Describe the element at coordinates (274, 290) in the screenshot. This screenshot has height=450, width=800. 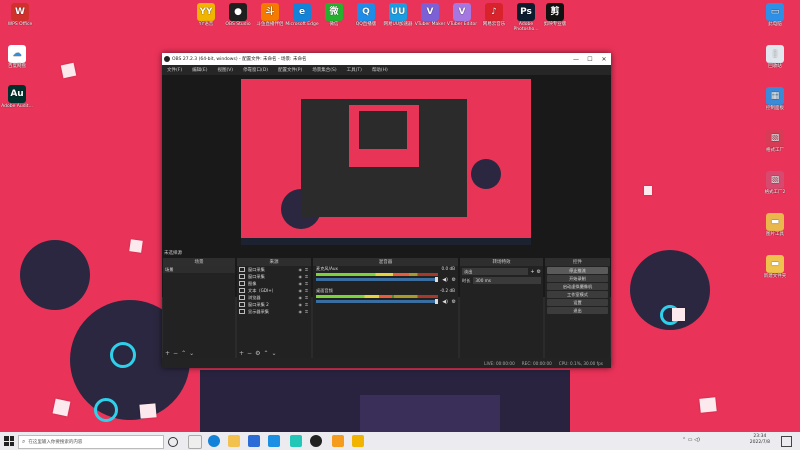
I see `source-item: 文本（GDI+） ◉ ⚿` at that location.